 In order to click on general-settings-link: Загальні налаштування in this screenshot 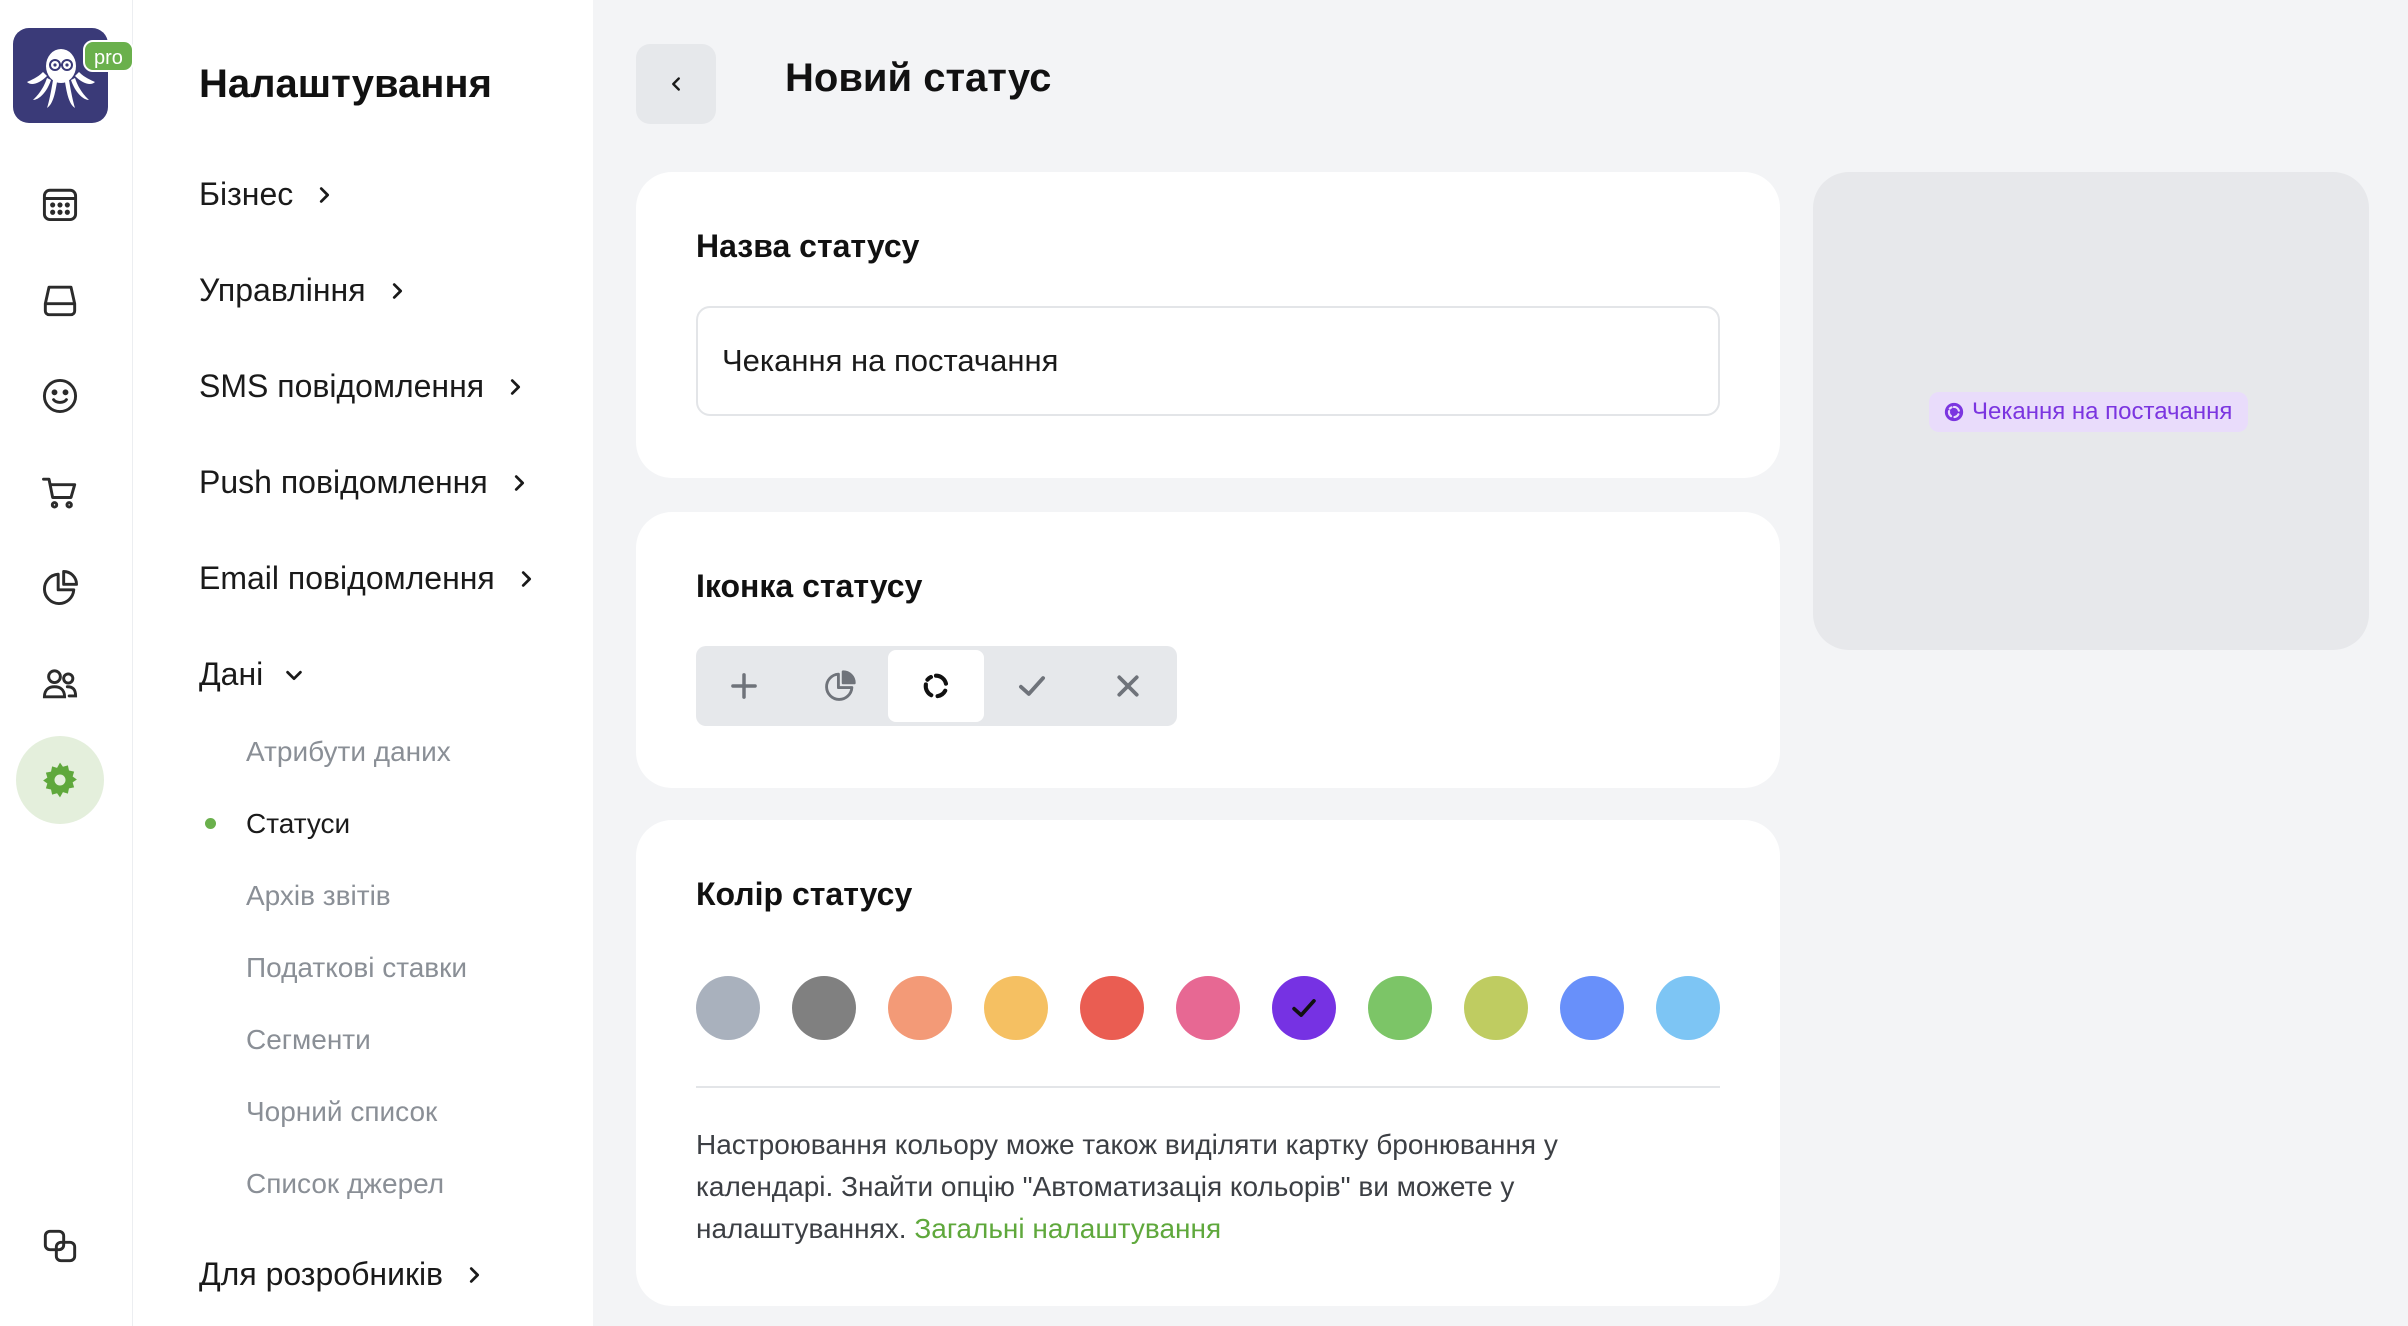, I will do `click(1067, 1228)`.